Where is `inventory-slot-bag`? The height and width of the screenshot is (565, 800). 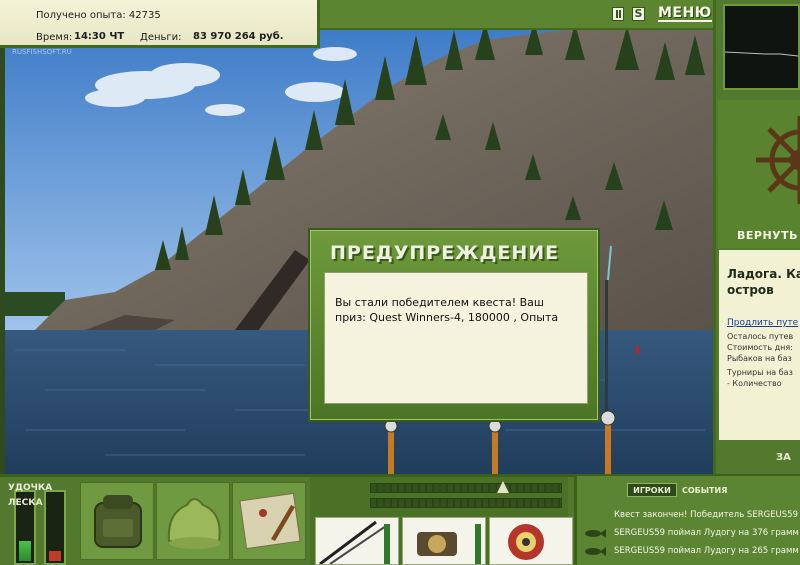
inventory-slot-bag is located at coordinates (193, 521).